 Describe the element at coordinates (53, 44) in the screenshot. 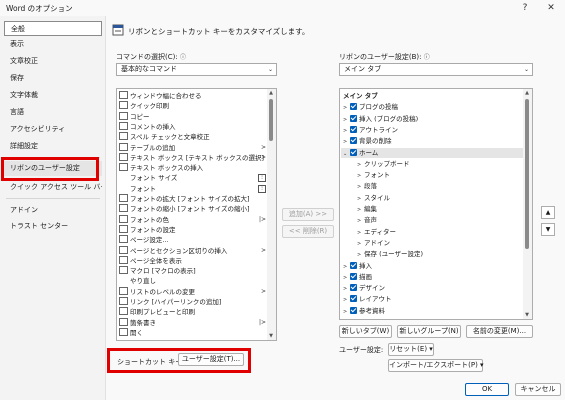

I see `sidebar-item-display: 表示` at that location.